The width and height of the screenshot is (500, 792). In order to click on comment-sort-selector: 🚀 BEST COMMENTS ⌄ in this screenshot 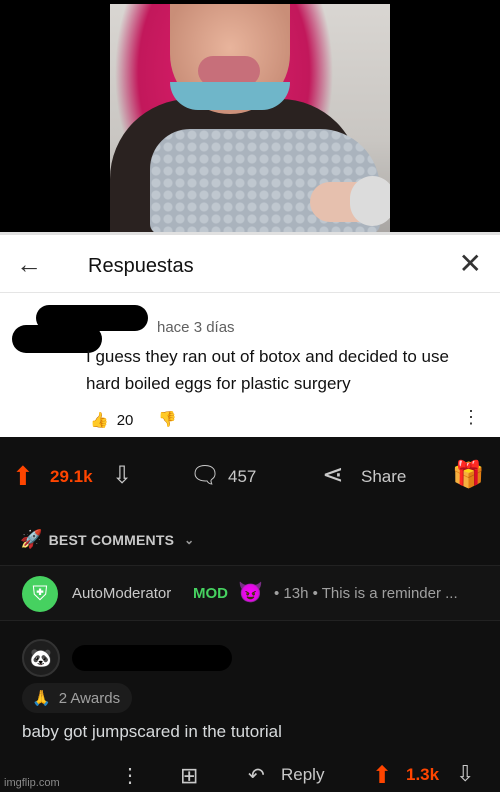, I will do `click(107, 539)`.